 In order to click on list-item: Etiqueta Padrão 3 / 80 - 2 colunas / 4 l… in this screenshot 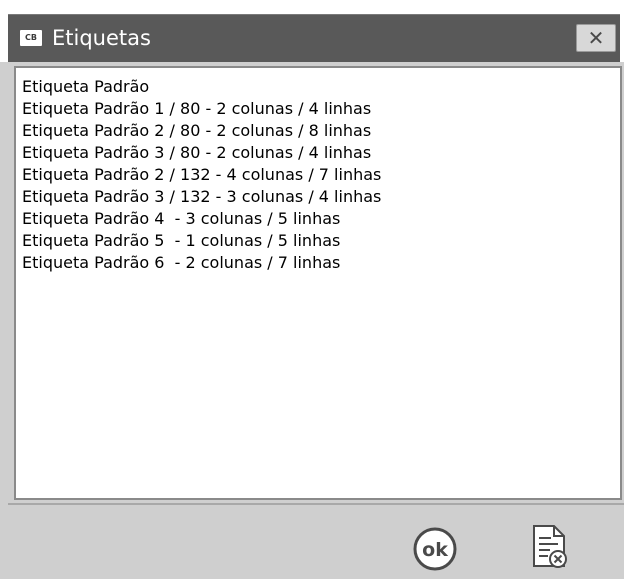, I will do `click(196, 153)`.